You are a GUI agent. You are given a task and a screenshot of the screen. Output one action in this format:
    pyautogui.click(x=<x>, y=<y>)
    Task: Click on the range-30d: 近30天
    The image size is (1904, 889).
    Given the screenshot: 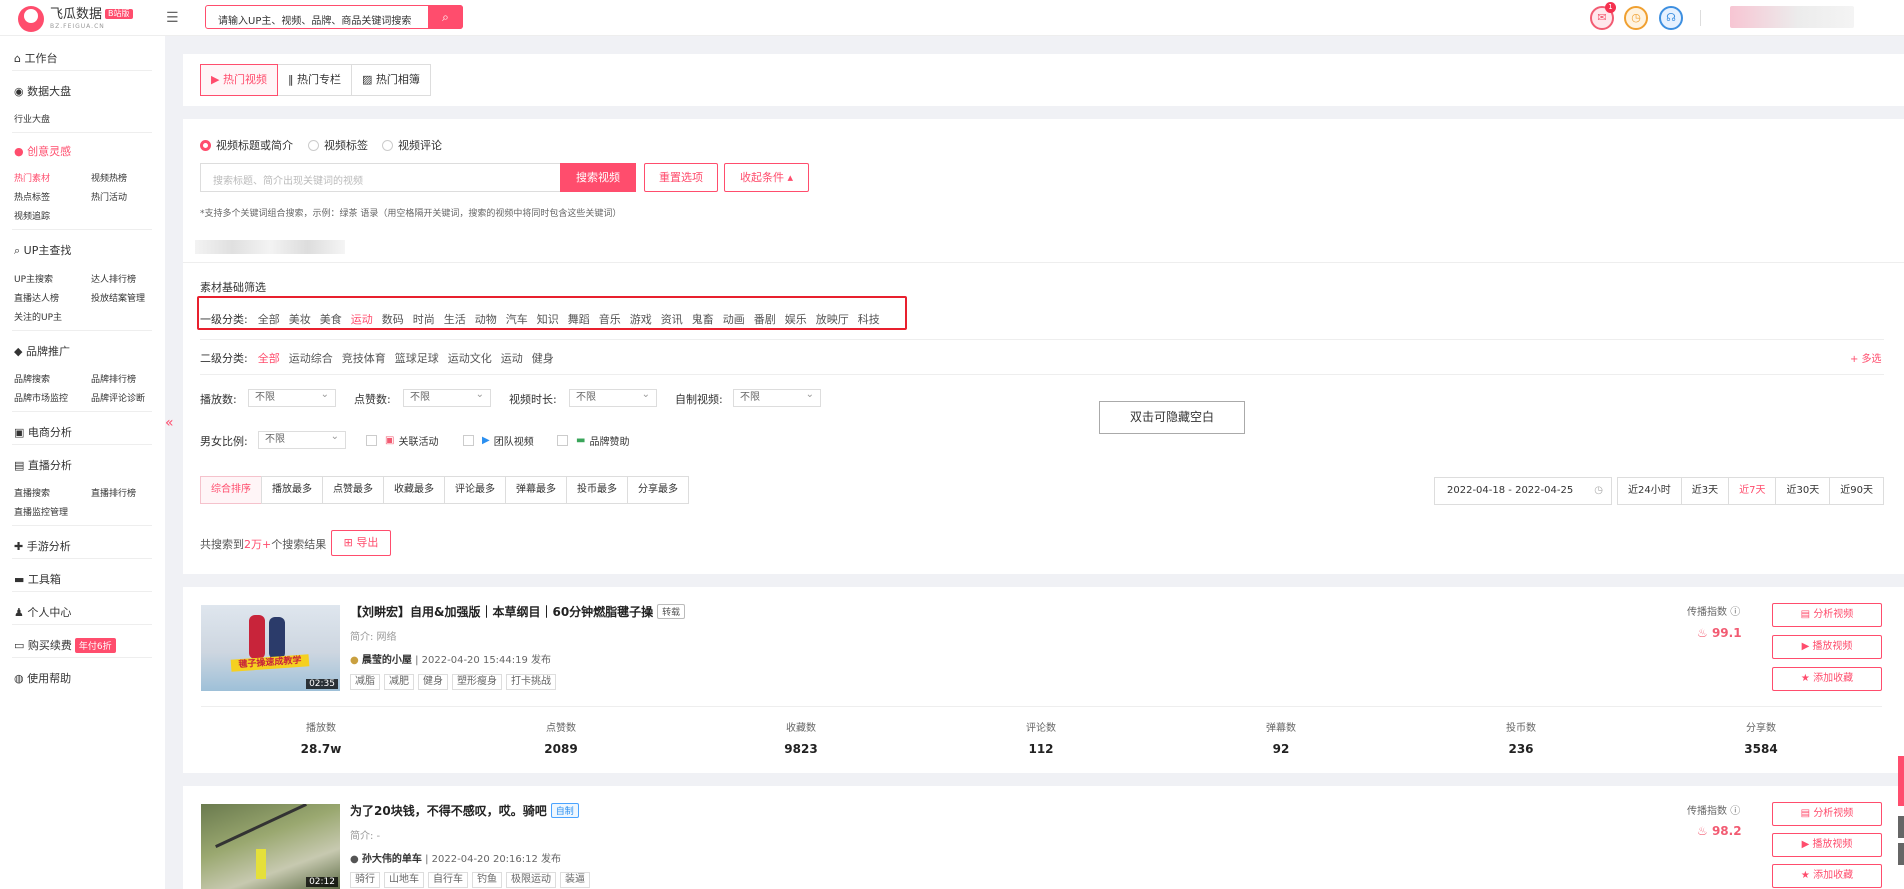 What is the action you would take?
    pyautogui.click(x=1803, y=491)
    